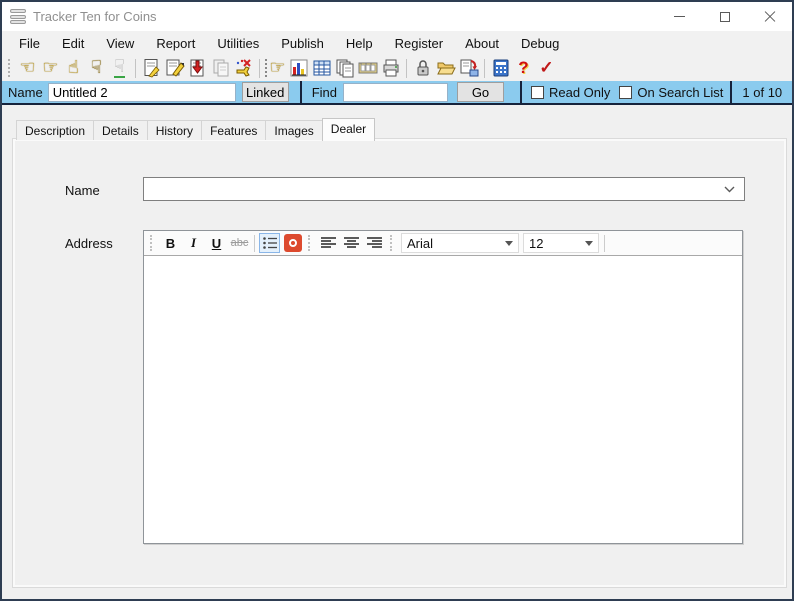 The image size is (794, 601). Describe the element at coordinates (626, 92) in the screenshot. I see `on-search-list-checkbox` at that location.